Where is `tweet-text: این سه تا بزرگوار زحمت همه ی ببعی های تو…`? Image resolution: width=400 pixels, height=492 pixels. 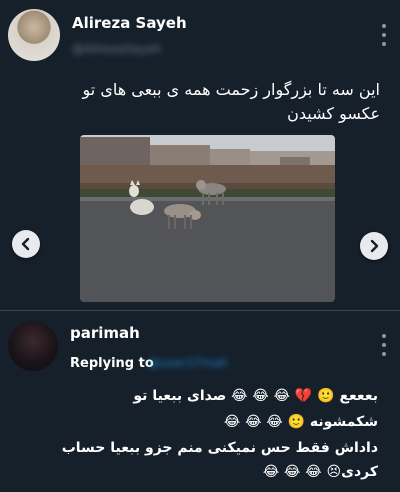 tweet-text: این سه تا بزرگوار زحمت همه ی ببعی های تو… is located at coordinates (210, 102).